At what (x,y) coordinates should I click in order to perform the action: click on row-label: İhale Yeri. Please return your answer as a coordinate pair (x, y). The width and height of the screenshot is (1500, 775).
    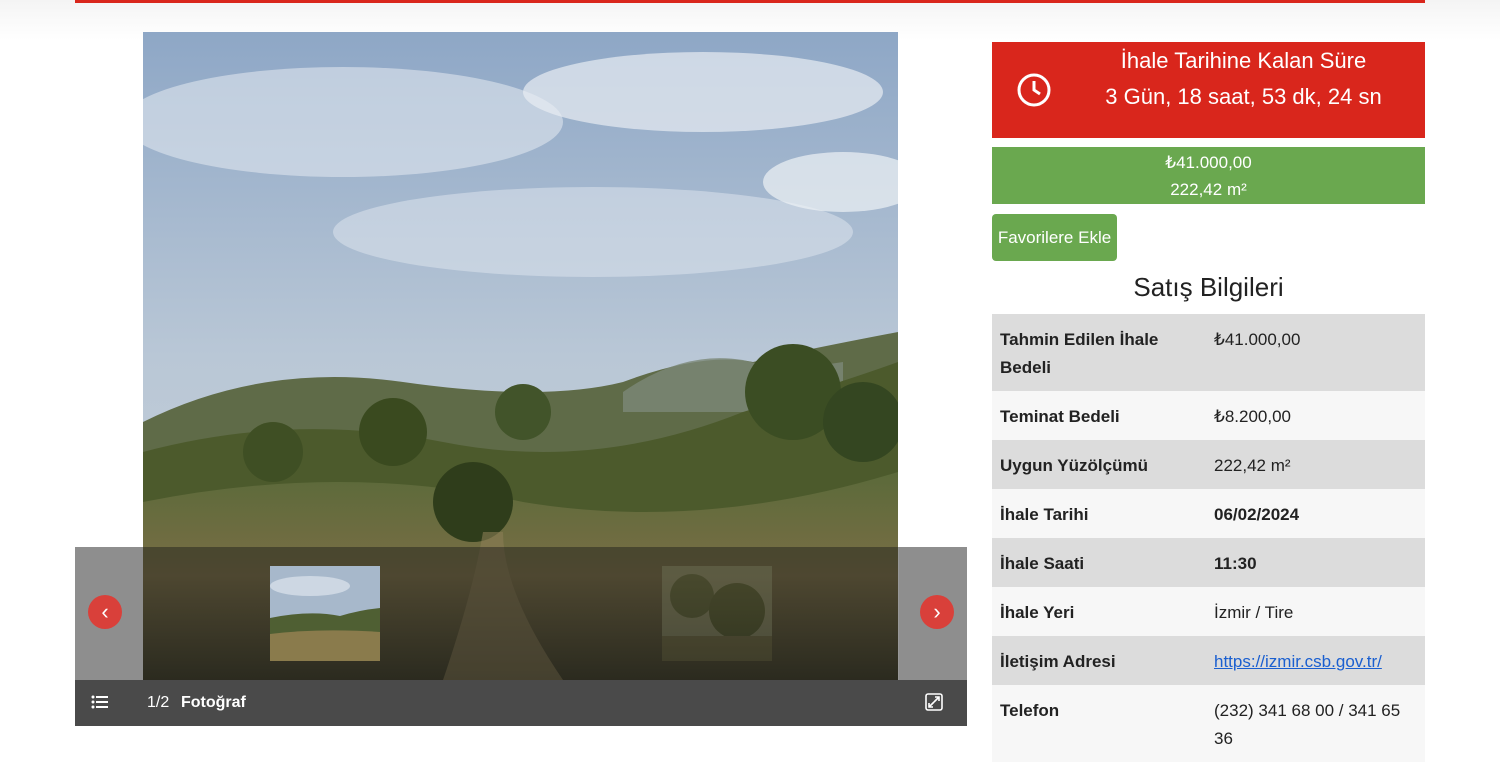
    Looking at the image, I should click on (1037, 612).